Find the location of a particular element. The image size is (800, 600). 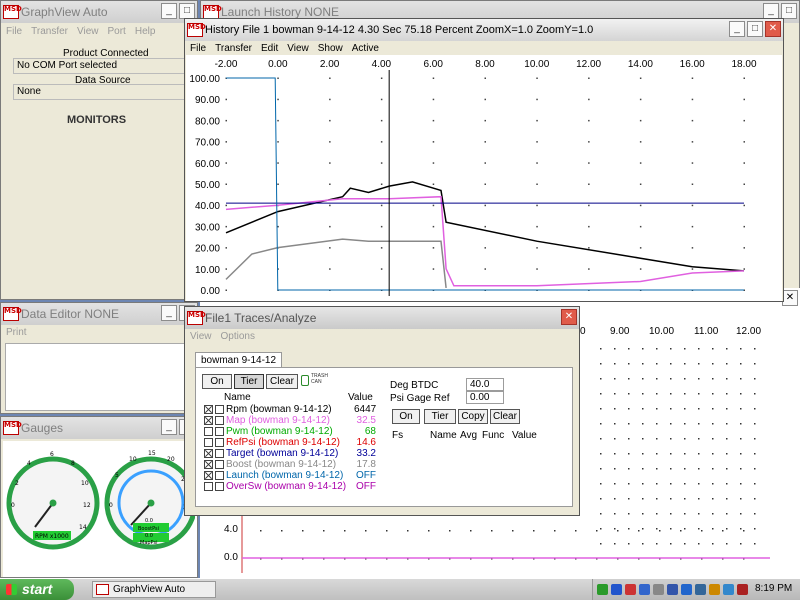

graphview-titlebar: MSD GraphView Auto _ □ is located at coordinates (99, 12).